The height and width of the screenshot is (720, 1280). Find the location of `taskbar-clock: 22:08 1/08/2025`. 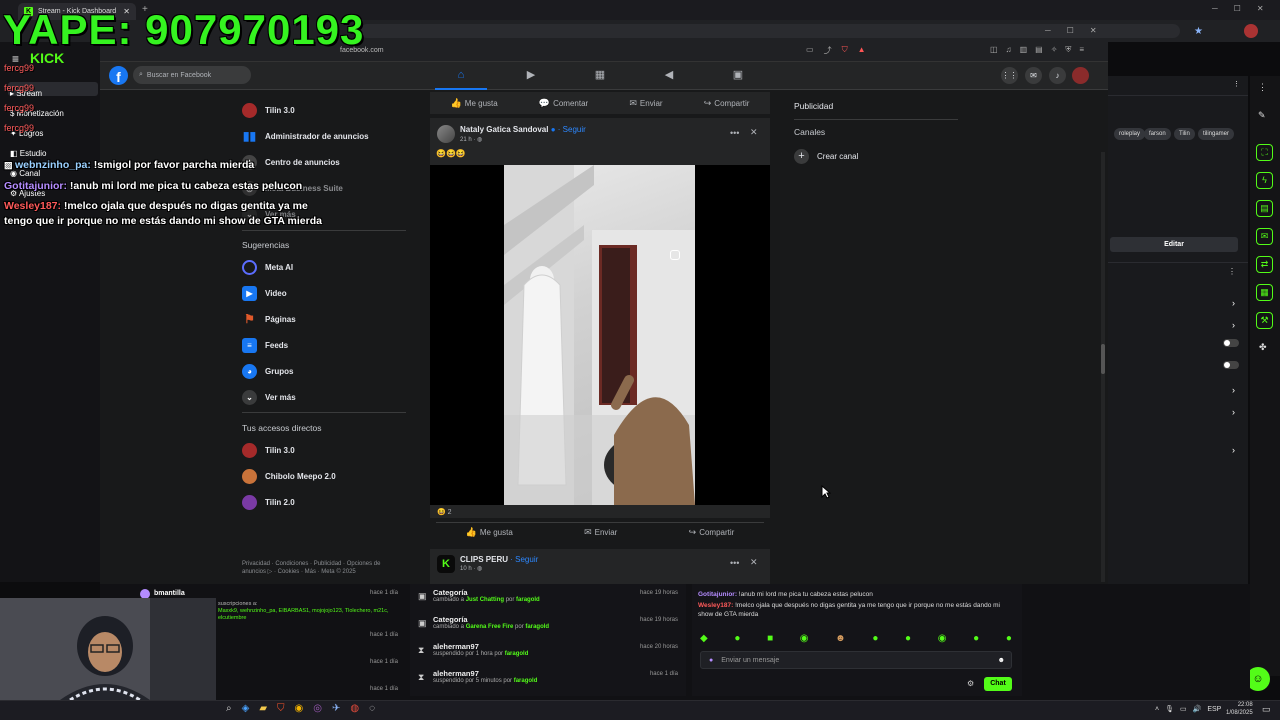

taskbar-clock: 22:08 1/08/2025 is located at coordinates (1239, 709).